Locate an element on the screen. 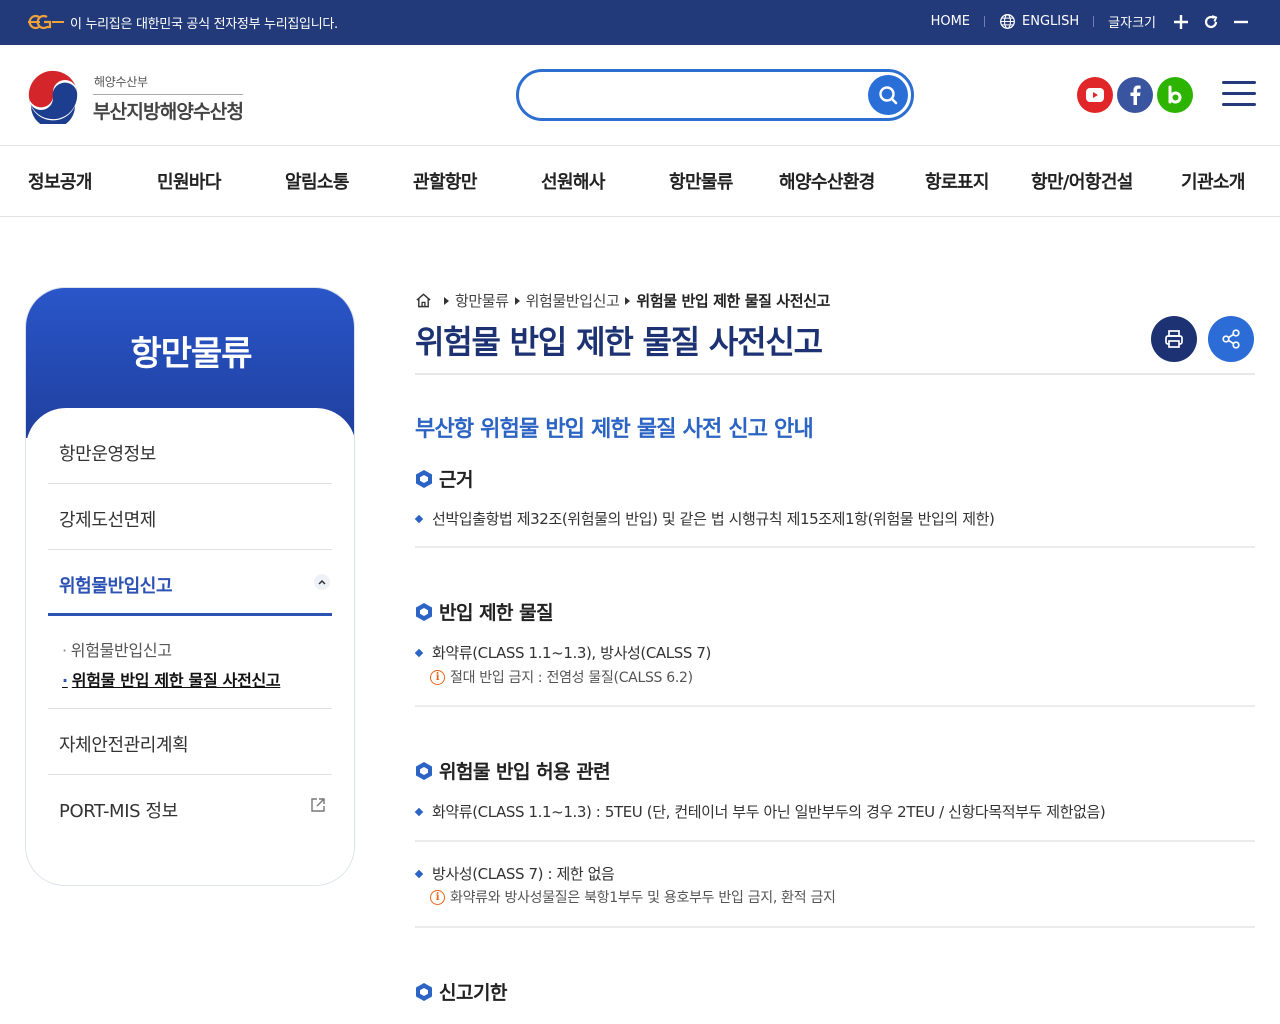 This screenshot has height=1024, width=1280. font-size-label: 글자크기 is located at coordinates (1132, 23).